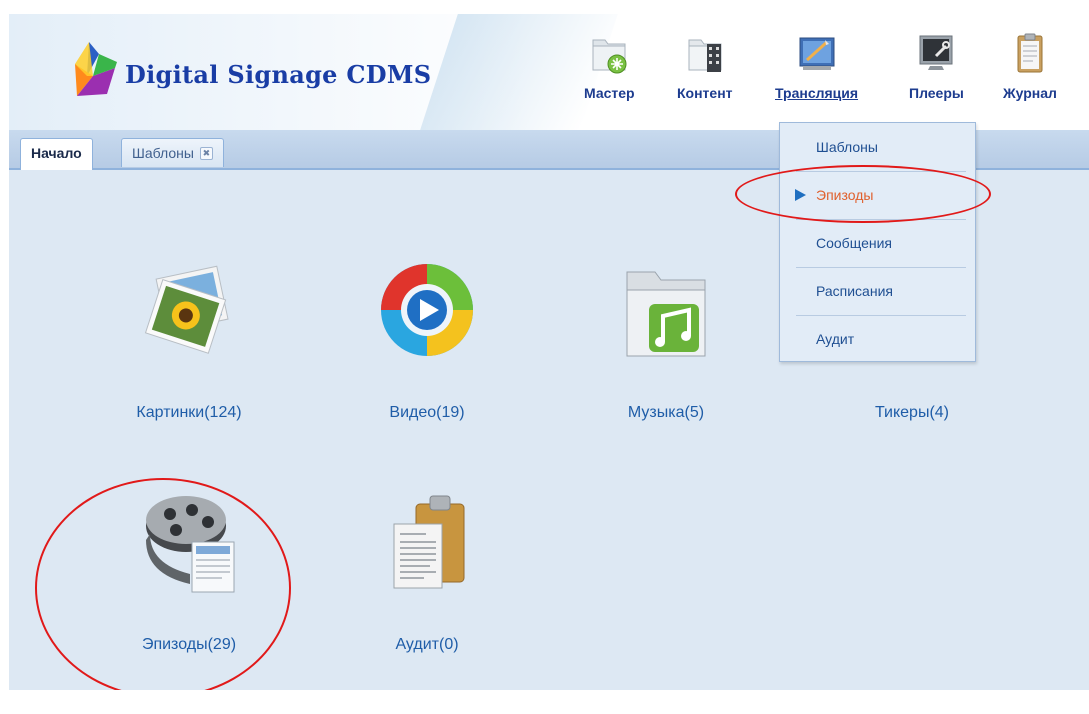 The width and height of the screenshot is (1089, 714). Describe the element at coordinates (206, 153) in the screenshot. I see `tab-close-icon: ✖` at that location.